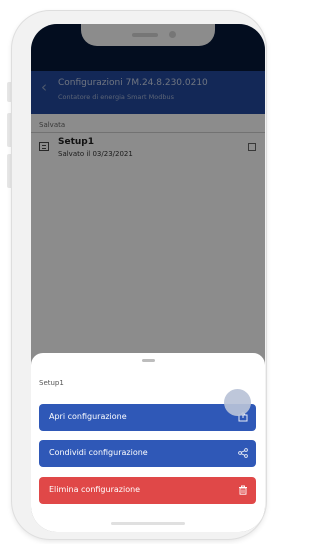 The image size is (320, 544). Describe the element at coordinates (98, 452) in the screenshot. I see `share-configuration-label: Condividi configurazione` at that location.